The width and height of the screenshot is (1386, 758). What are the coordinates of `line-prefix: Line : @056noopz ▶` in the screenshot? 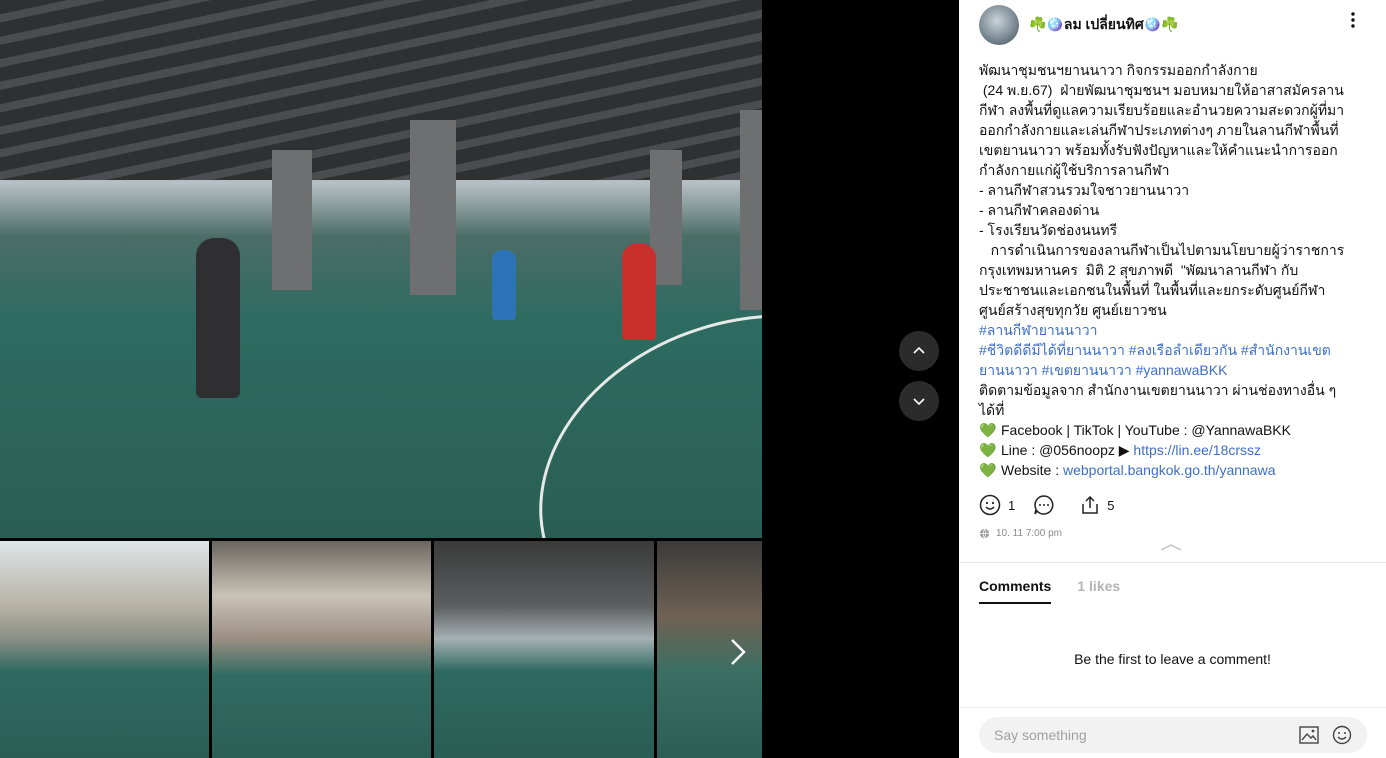 It's located at (1067, 450).